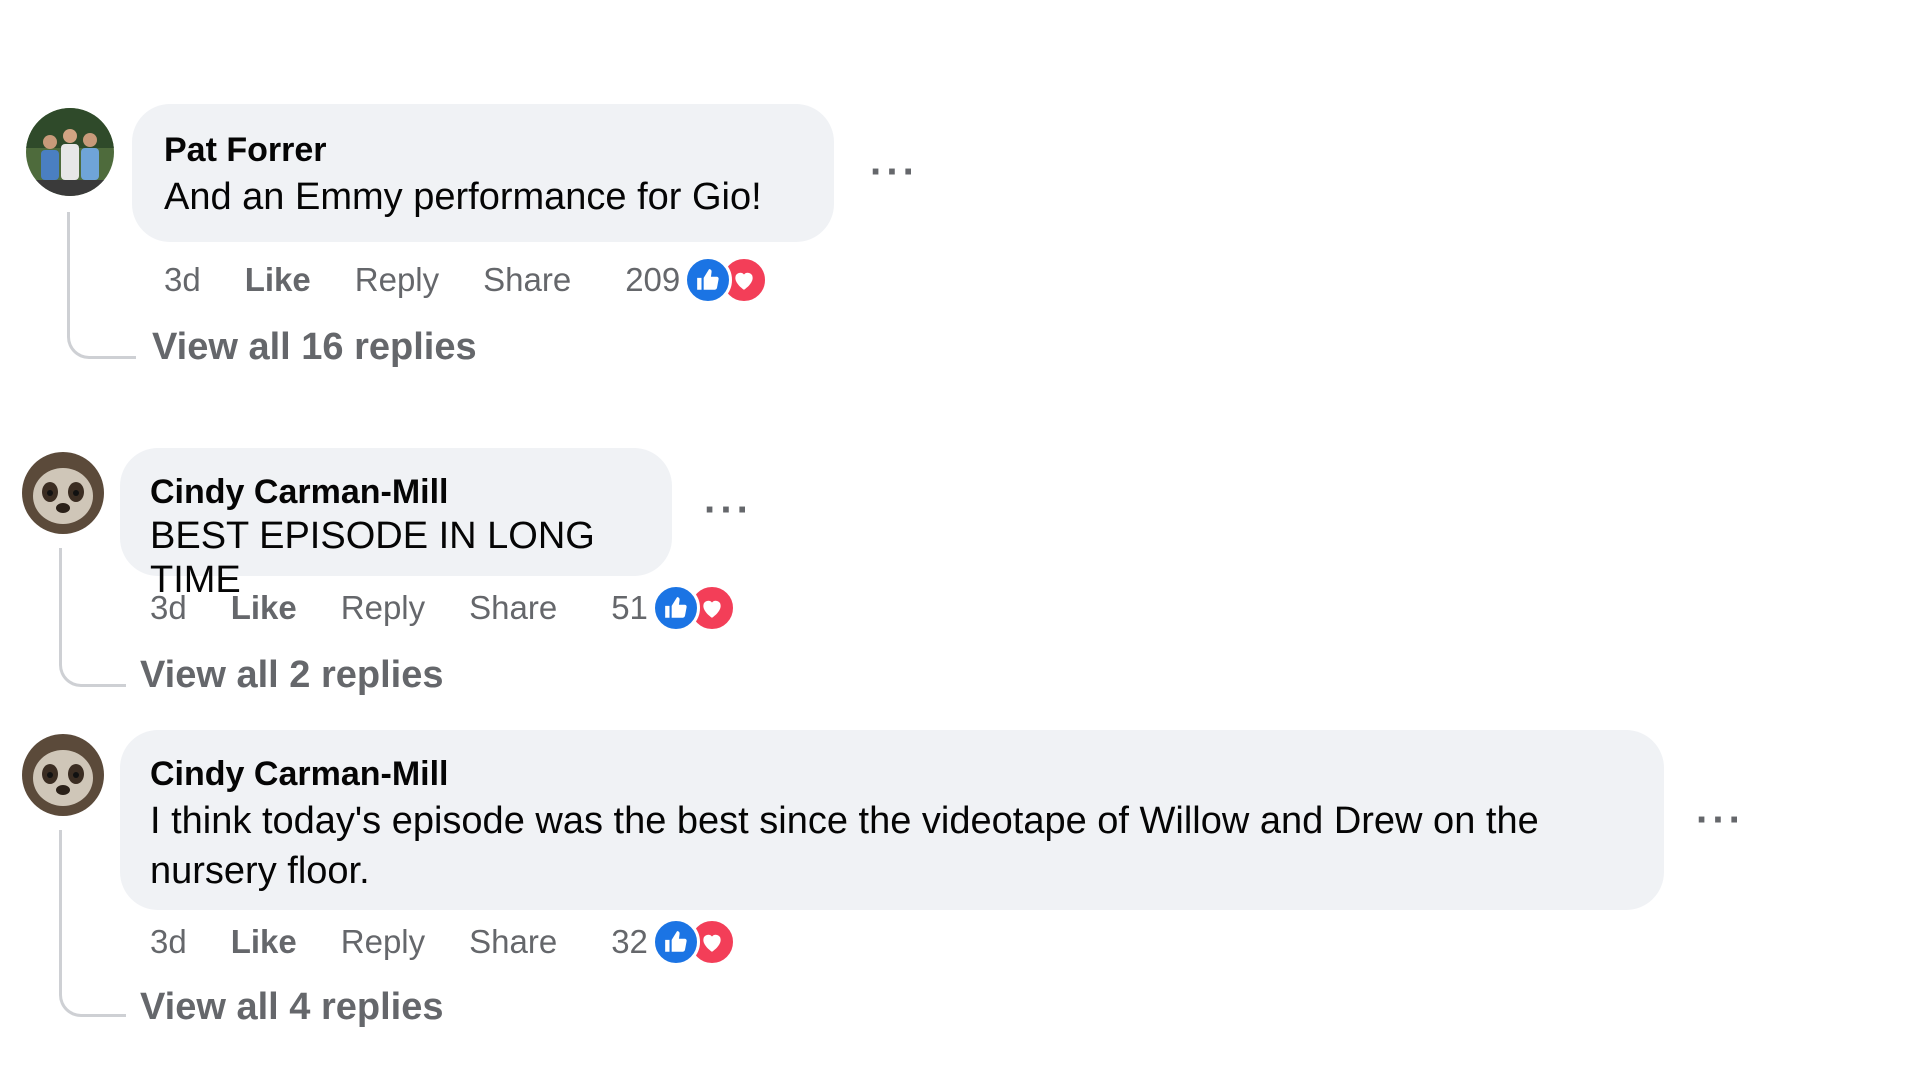 This screenshot has width=1920, height=1080. Describe the element at coordinates (629, 608) in the screenshot. I see `reaction-count: 51` at that location.